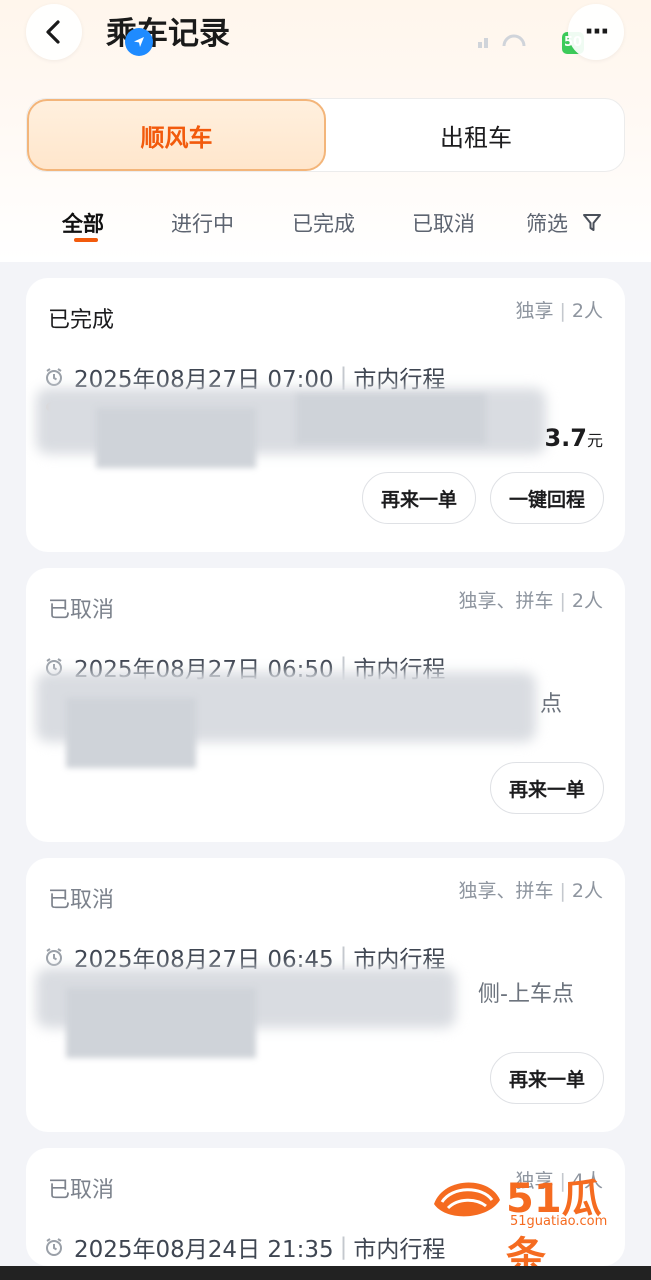  Describe the element at coordinates (467, 1199) in the screenshot. I see `melon-logo-icon` at that location.